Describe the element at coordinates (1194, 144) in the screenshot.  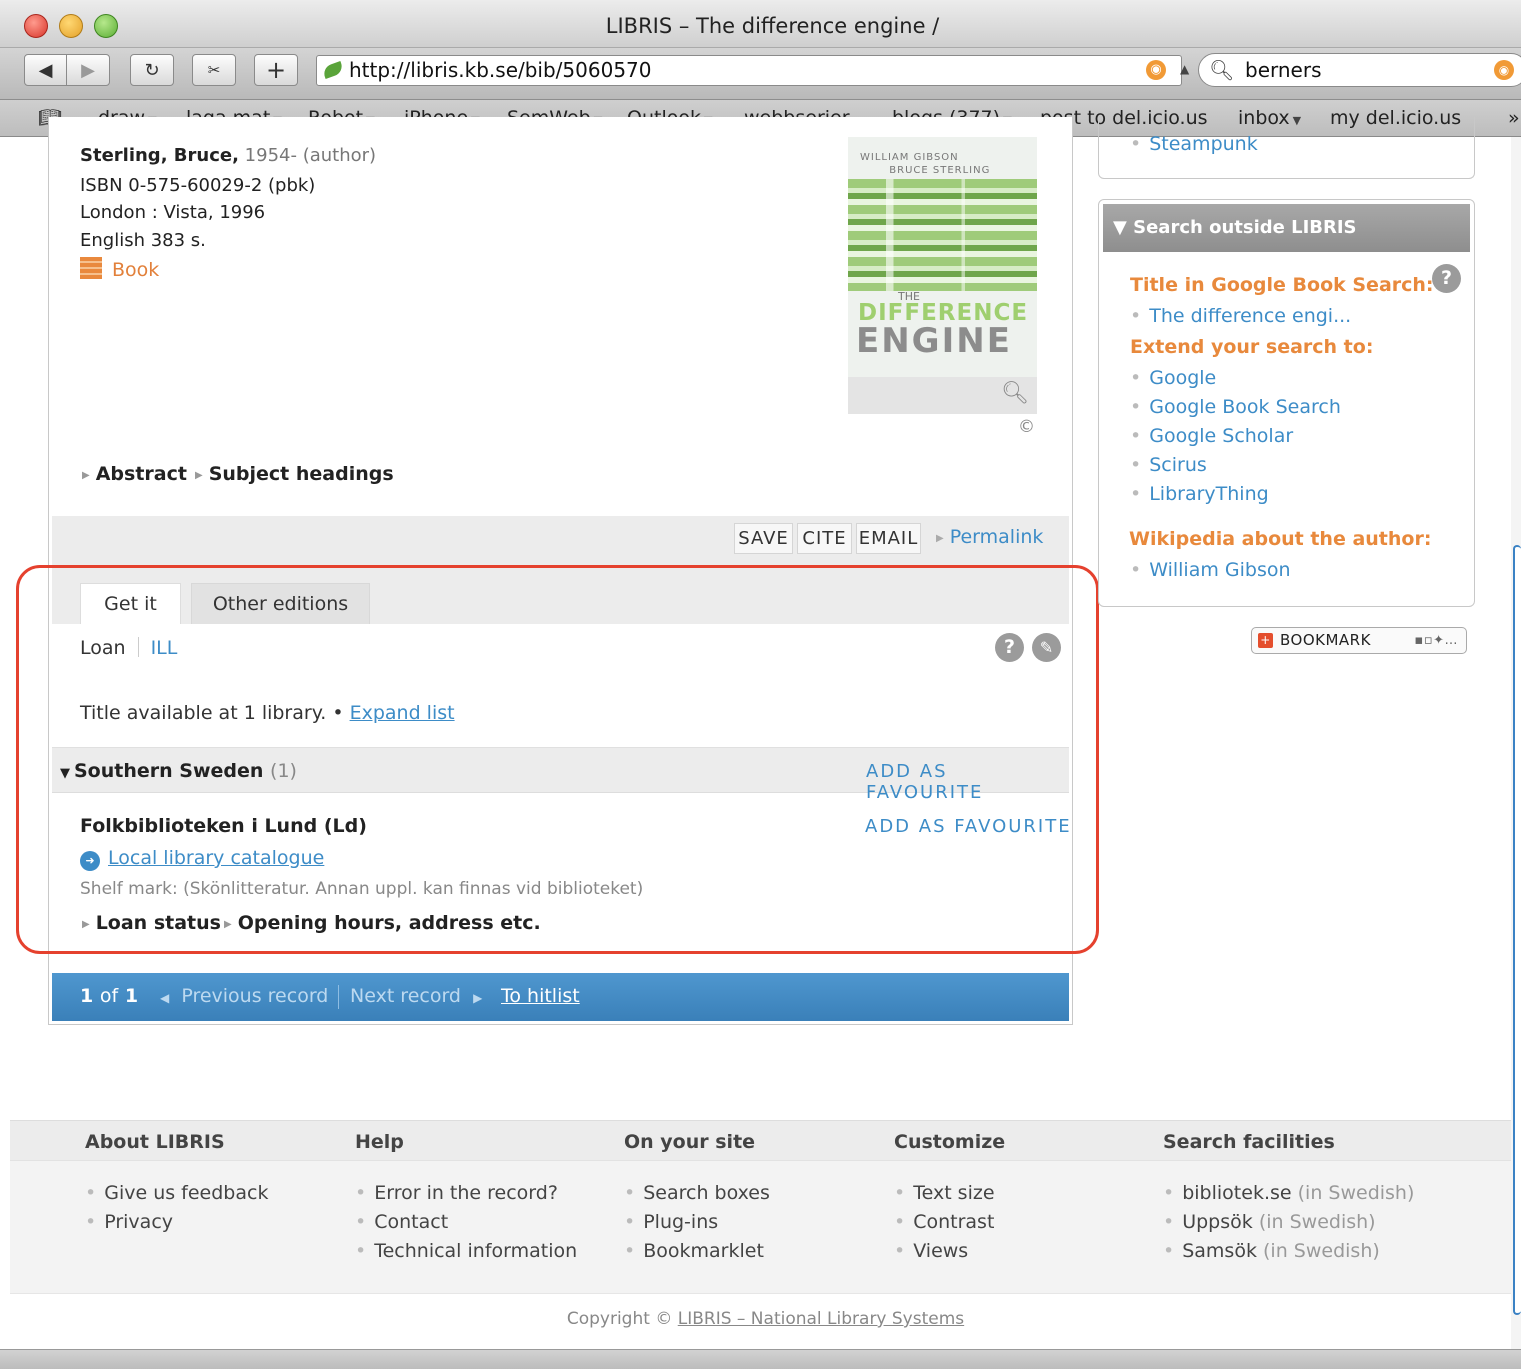
I see `subject-link-steampunk: • Steampunk` at that location.